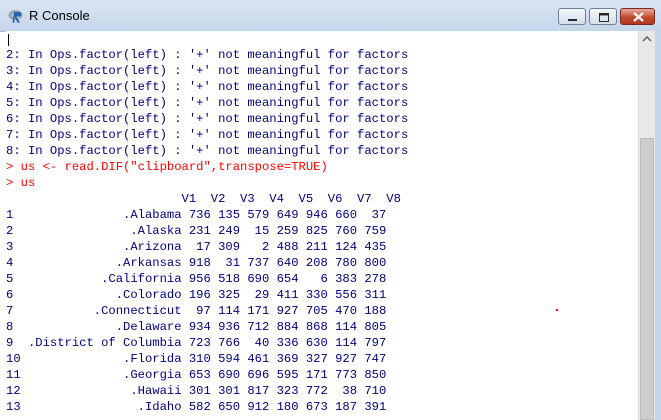  I want to click on console-output-line: 2 .Alaska 231 249 15 259 825 760 759, so click(196, 231).